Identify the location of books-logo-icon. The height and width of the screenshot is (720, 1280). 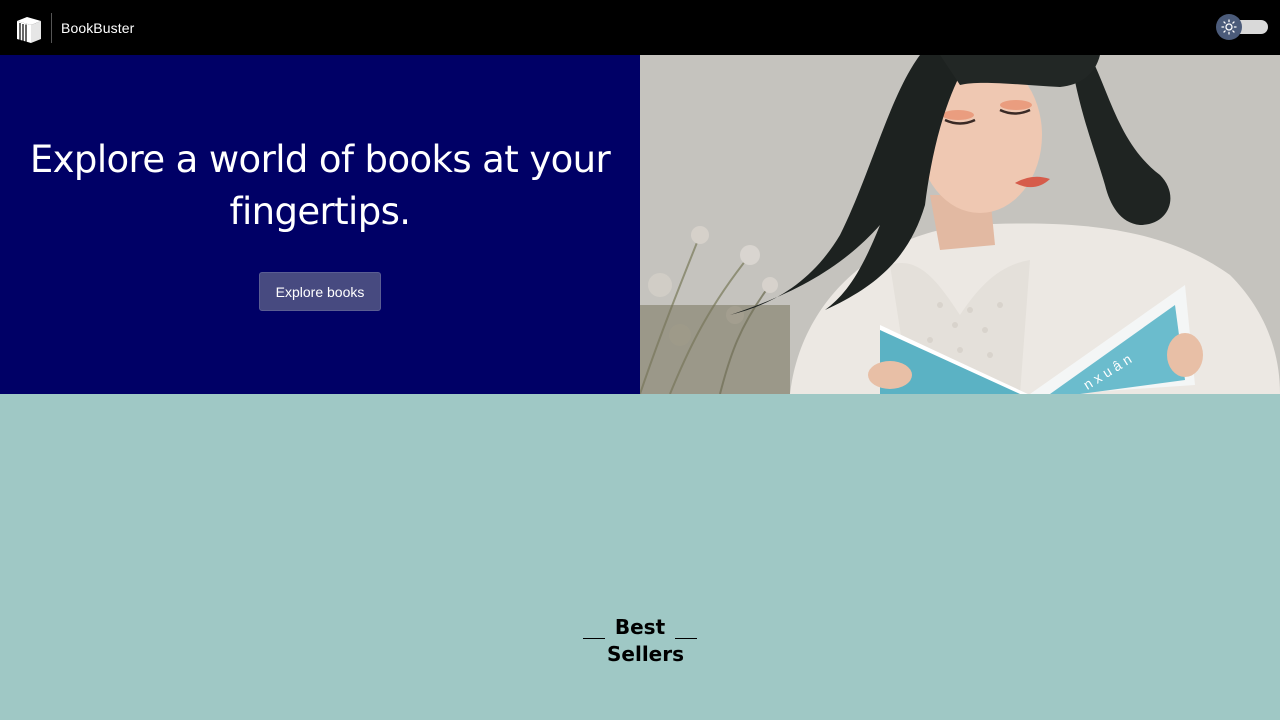
(29, 28).